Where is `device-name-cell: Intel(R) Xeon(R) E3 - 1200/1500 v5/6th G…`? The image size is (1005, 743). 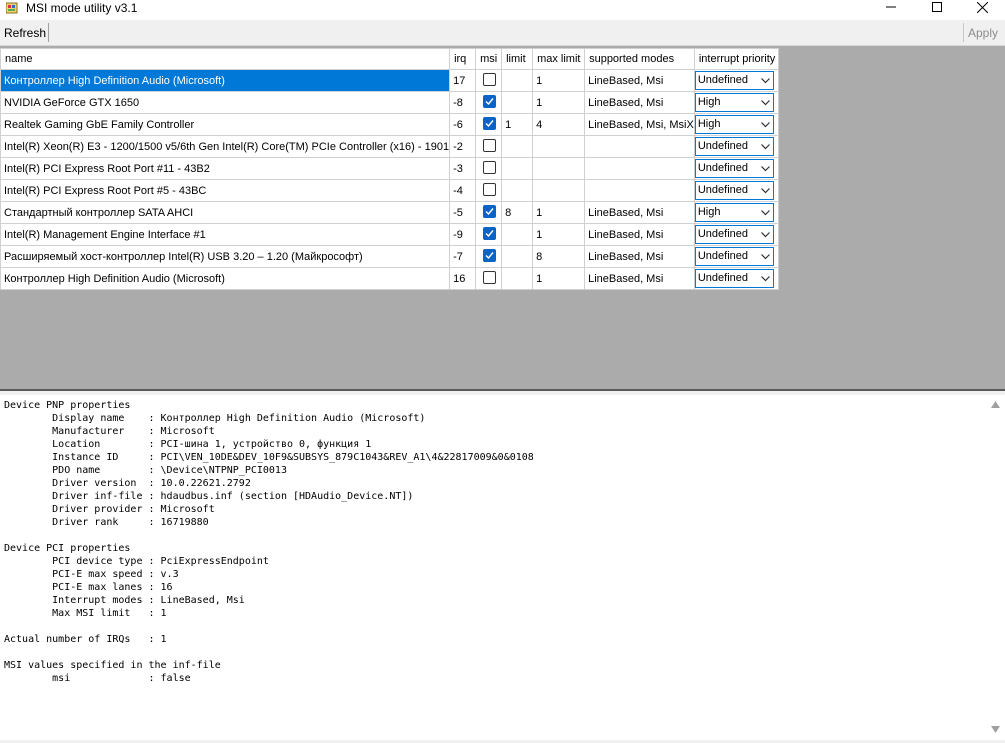 device-name-cell: Intel(R) Xeon(R) E3 - 1200/1500 v5/6th G… is located at coordinates (225, 146).